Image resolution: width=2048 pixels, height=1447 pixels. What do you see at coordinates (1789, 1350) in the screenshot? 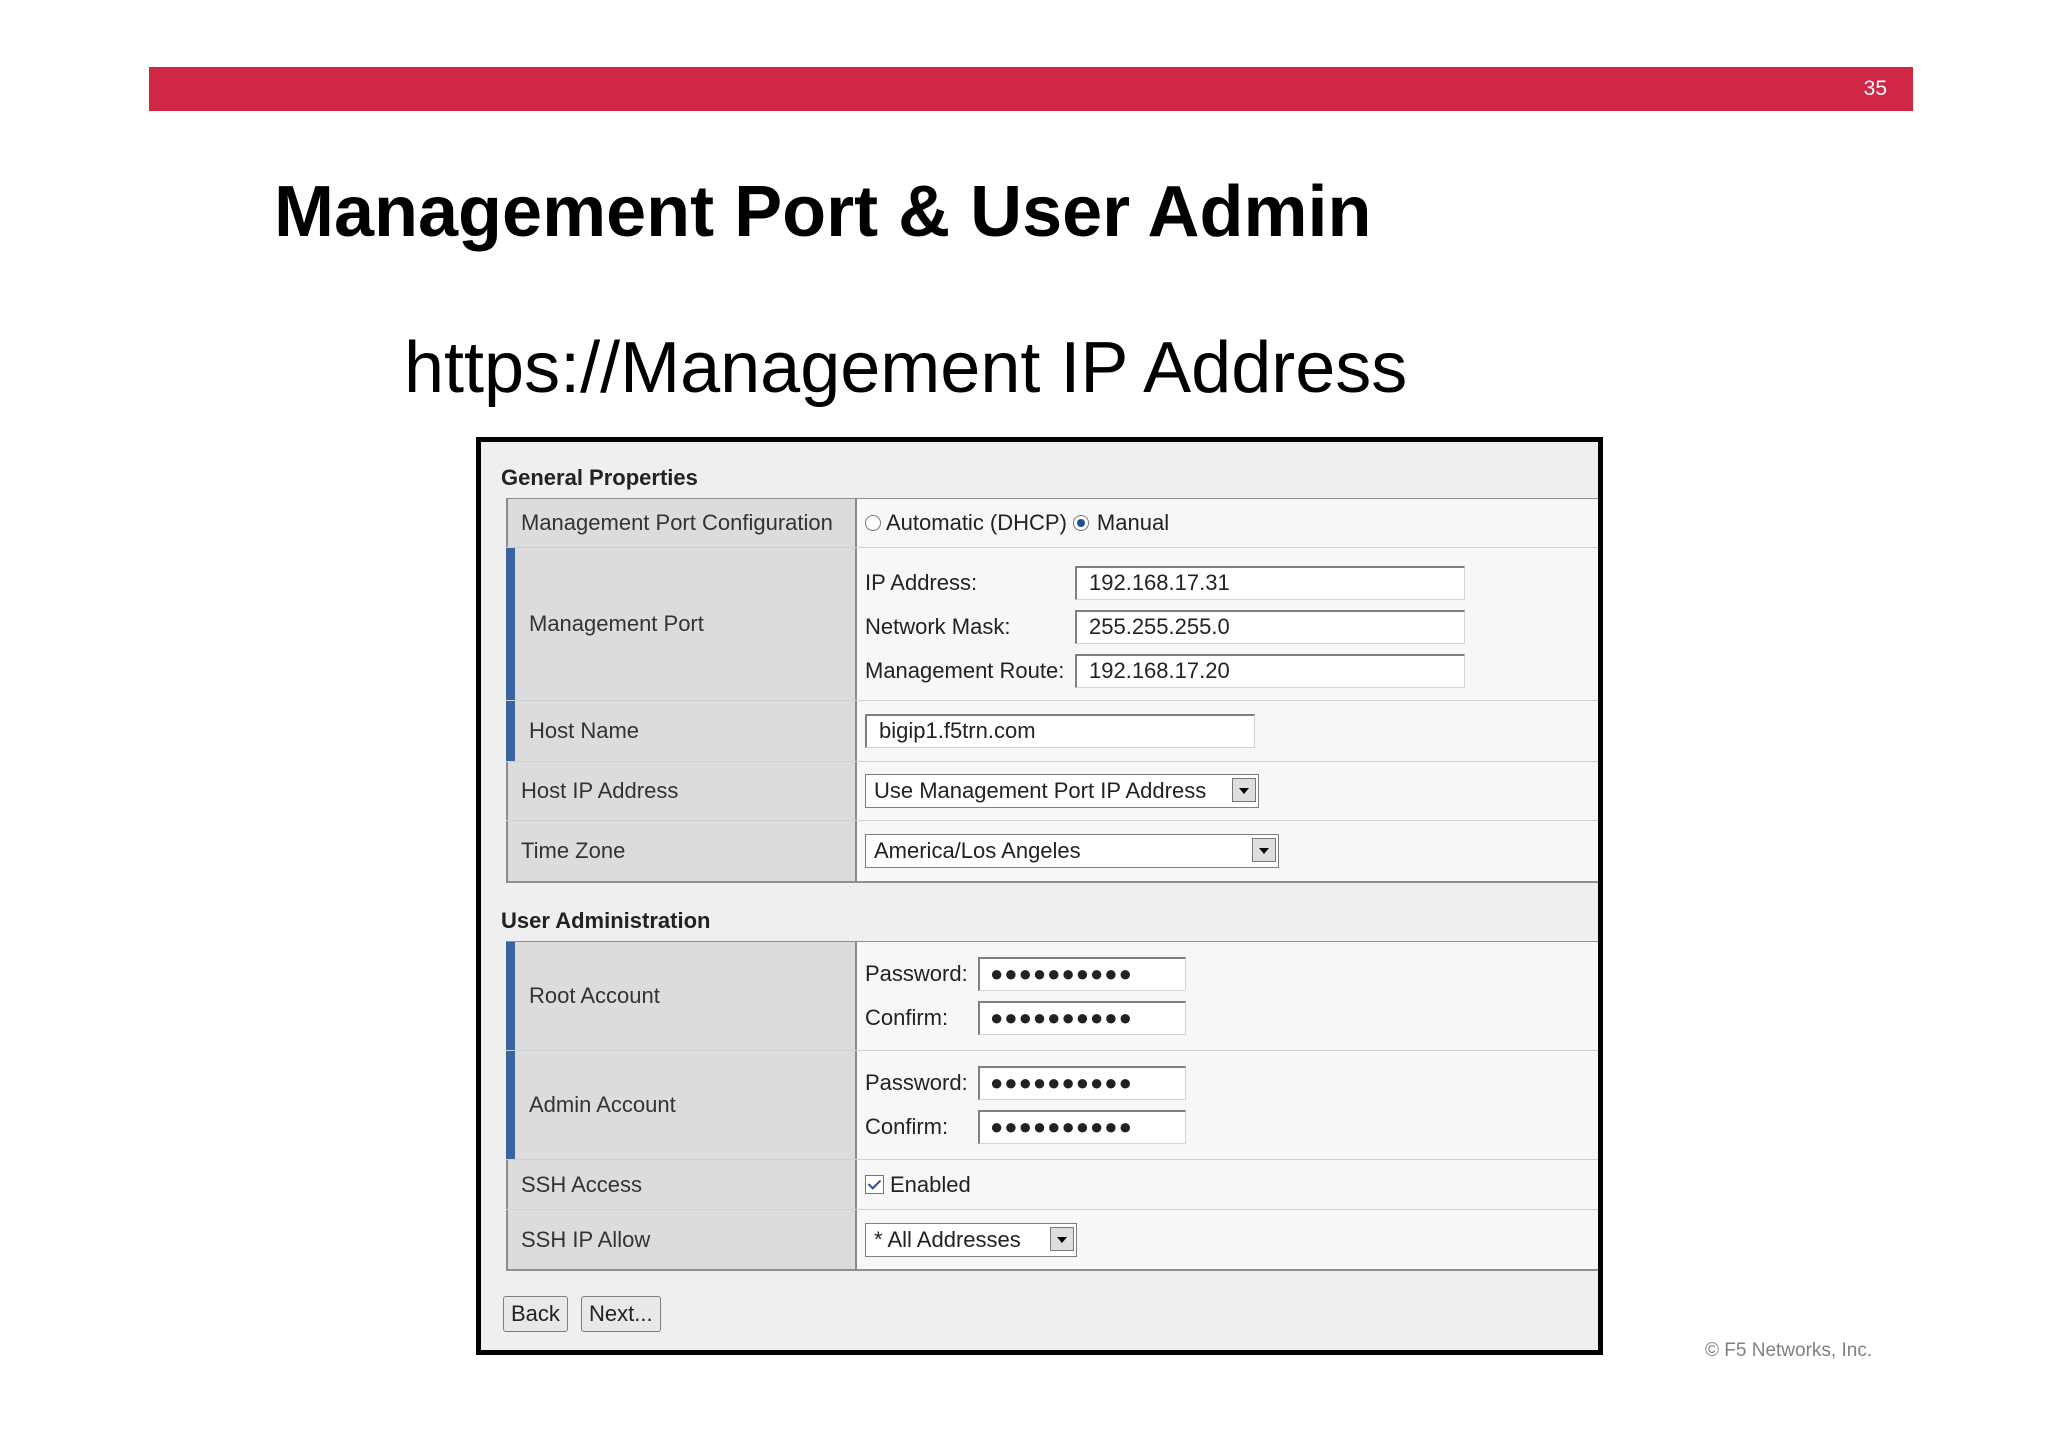
I see `copyright: © F5 Networks, Inc.` at bounding box center [1789, 1350].